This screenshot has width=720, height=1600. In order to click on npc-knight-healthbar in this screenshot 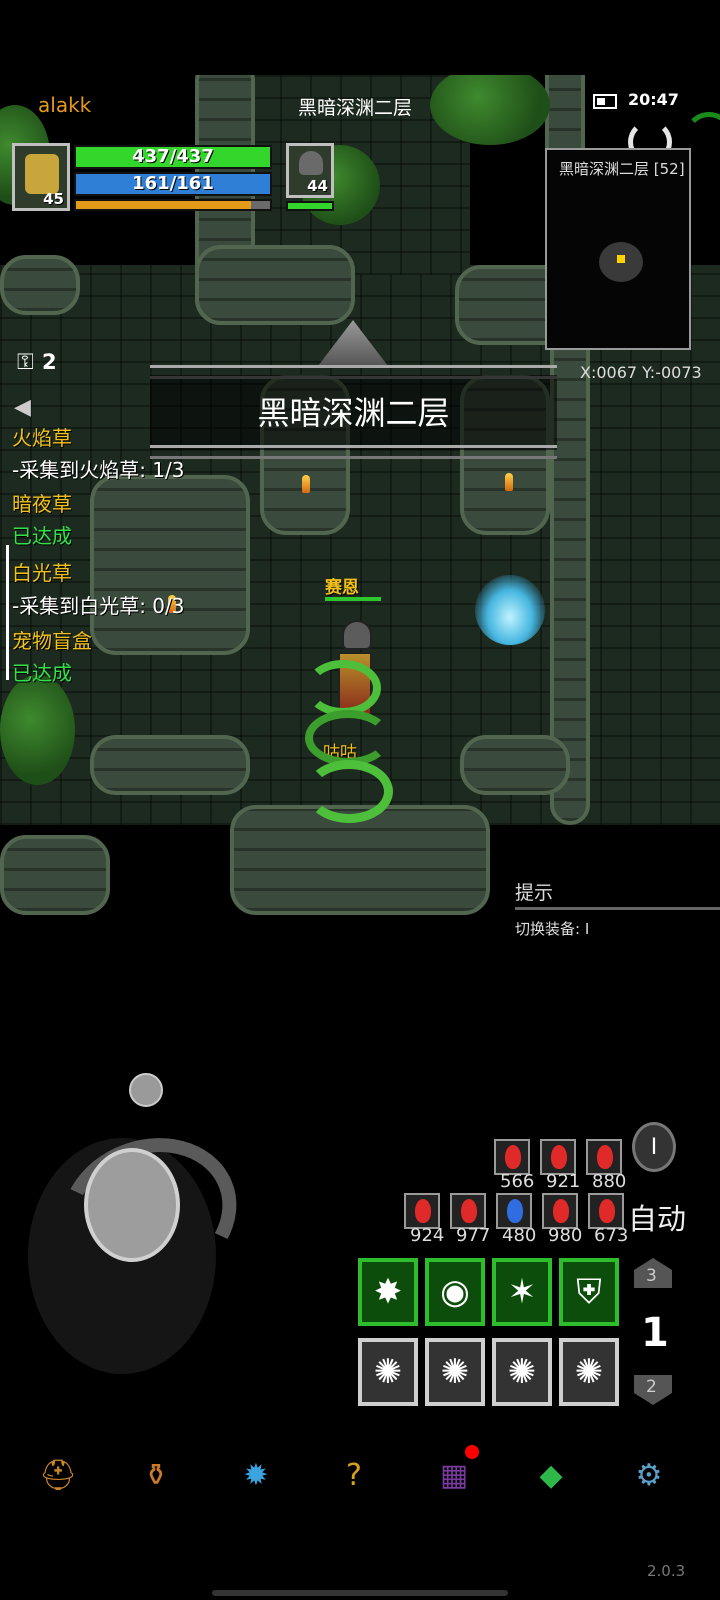, I will do `click(353, 599)`.